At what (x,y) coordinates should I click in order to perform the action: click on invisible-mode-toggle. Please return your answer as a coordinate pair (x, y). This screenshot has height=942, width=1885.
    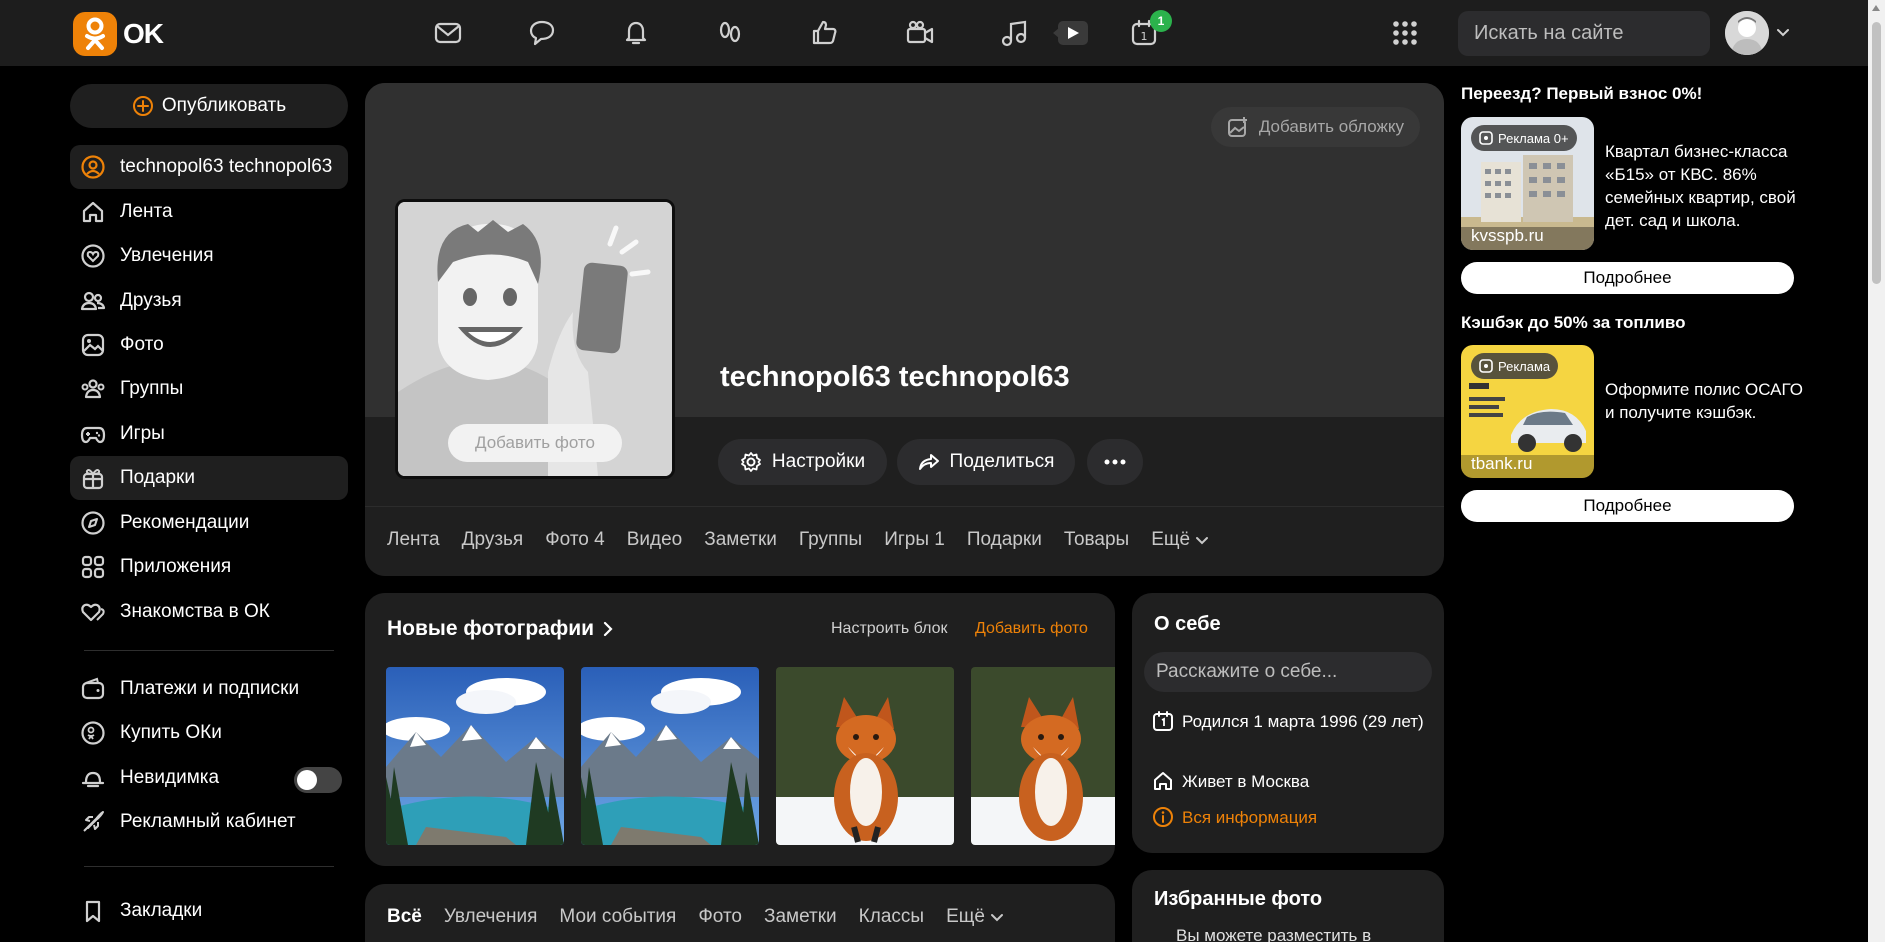
    Looking at the image, I should click on (318, 780).